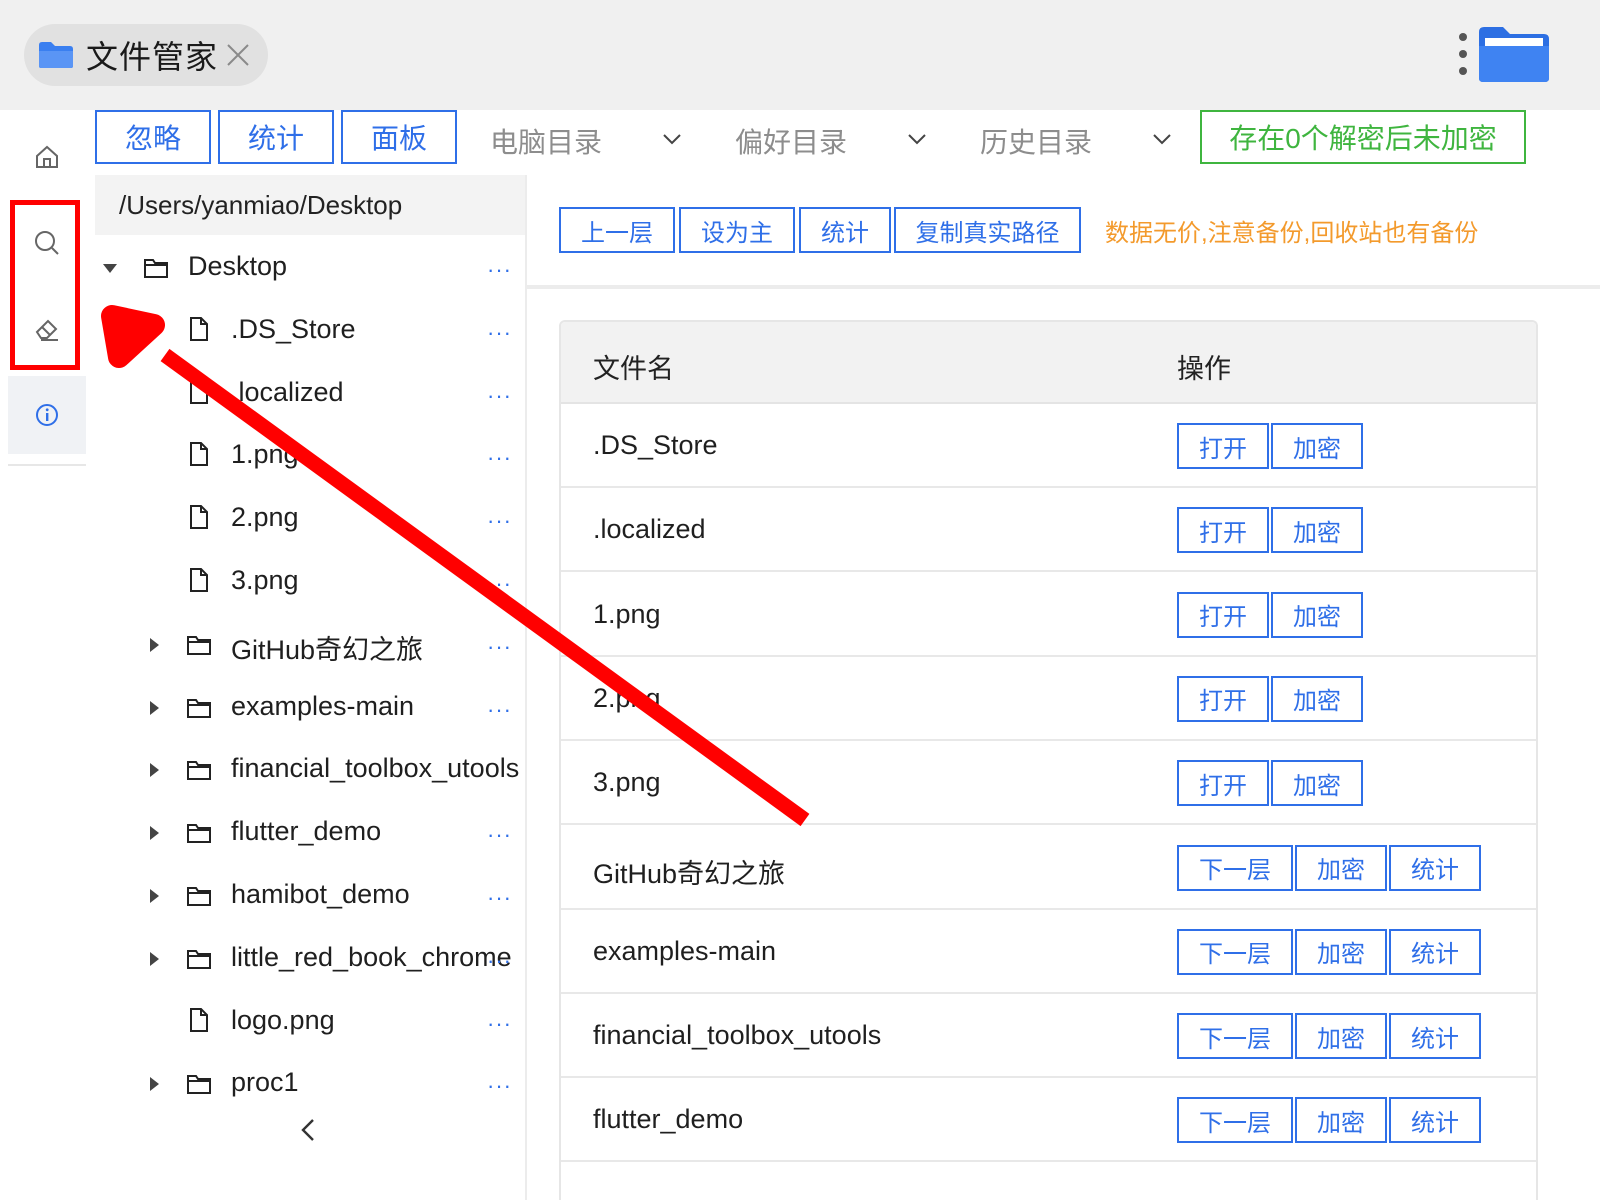 This screenshot has height=1200, width=1600. What do you see at coordinates (110, 268) in the screenshot?
I see `caret-down-icon` at bounding box center [110, 268].